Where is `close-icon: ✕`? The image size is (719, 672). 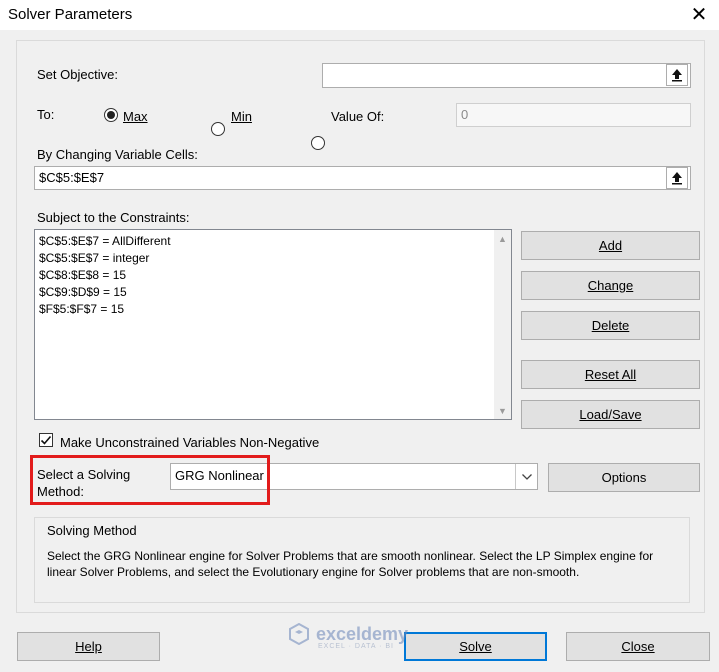 close-icon: ✕ is located at coordinates (699, 15).